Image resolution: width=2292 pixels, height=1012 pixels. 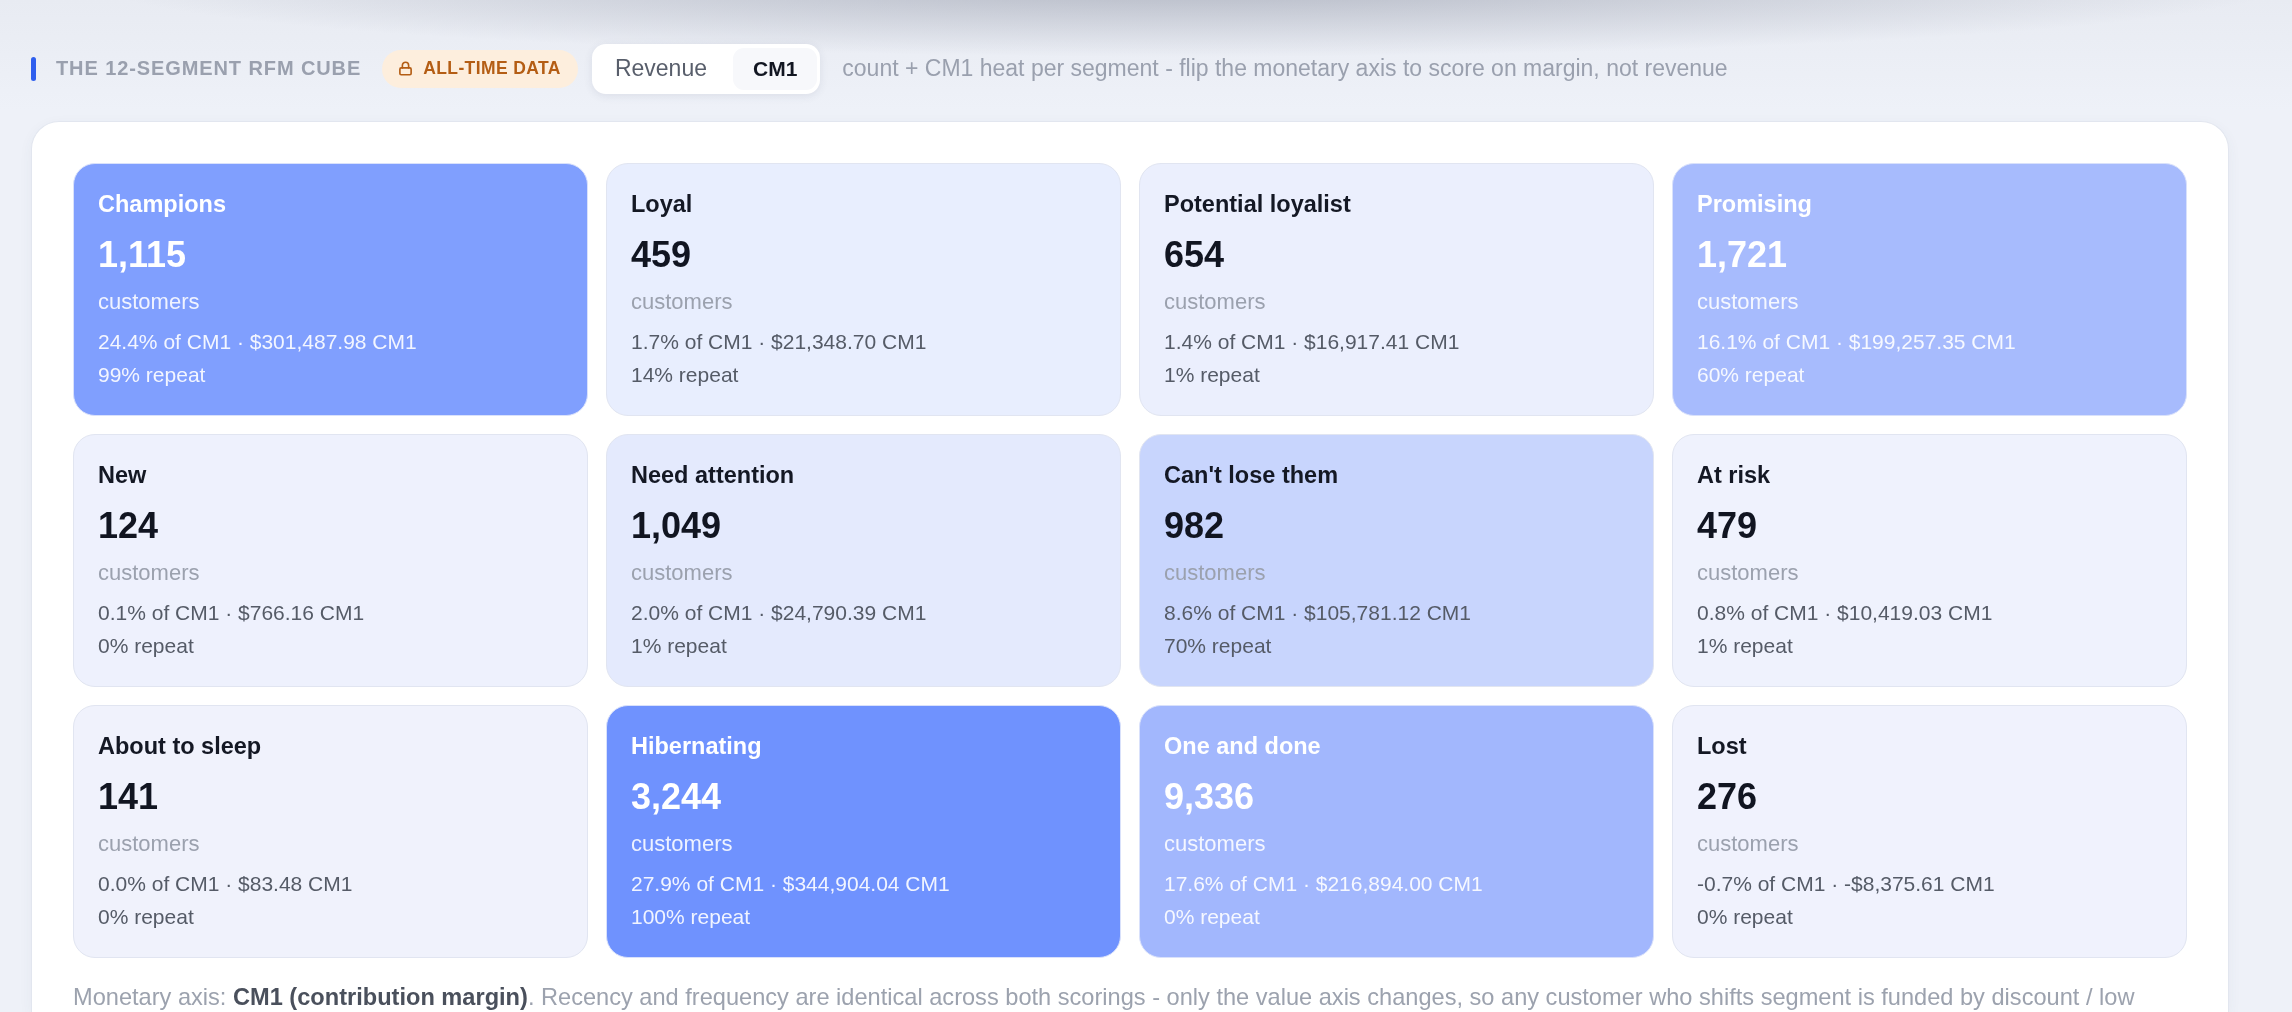 What do you see at coordinates (662, 204) in the screenshot?
I see `segment-name: Loyal` at bounding box center [662, 204].